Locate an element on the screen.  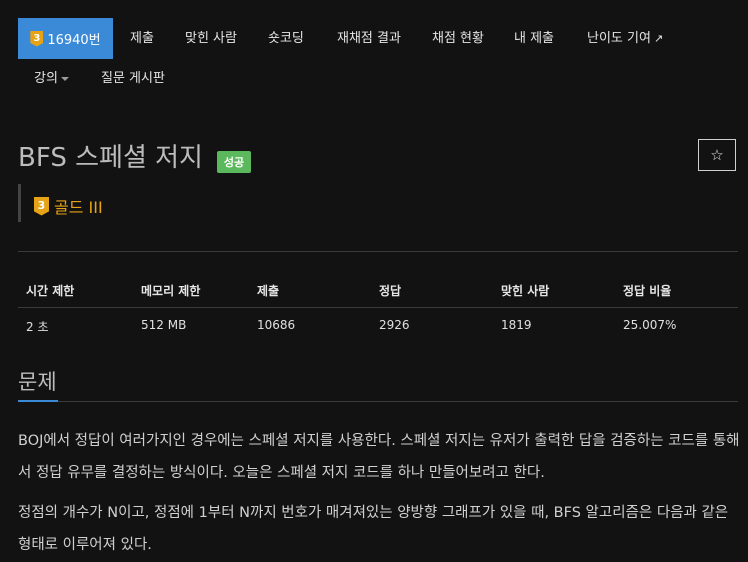
problem-title: BFS 스페셜 저지 is located at coordinates (110, 158).